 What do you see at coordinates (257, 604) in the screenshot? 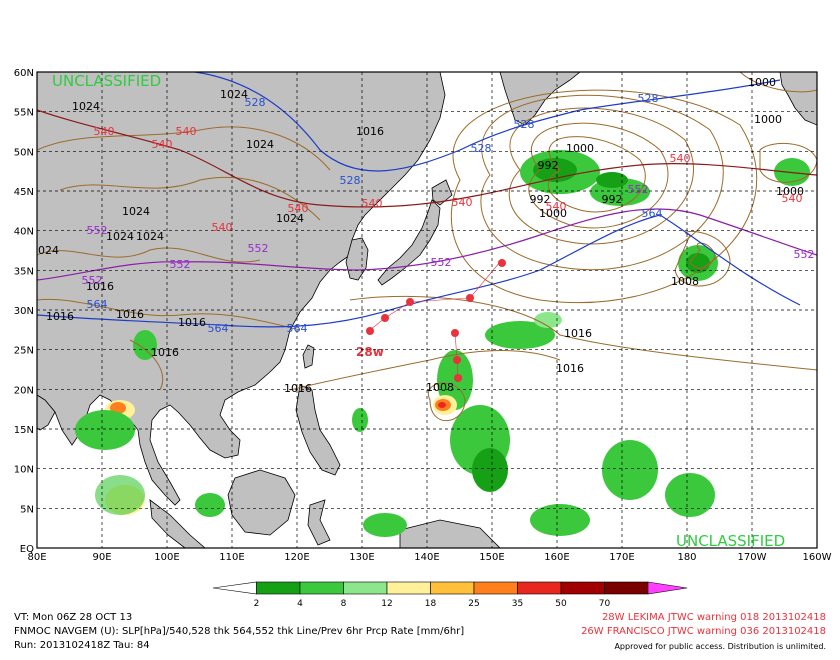
I see `colorbar-label: 2` at bounding box center [257, 604].